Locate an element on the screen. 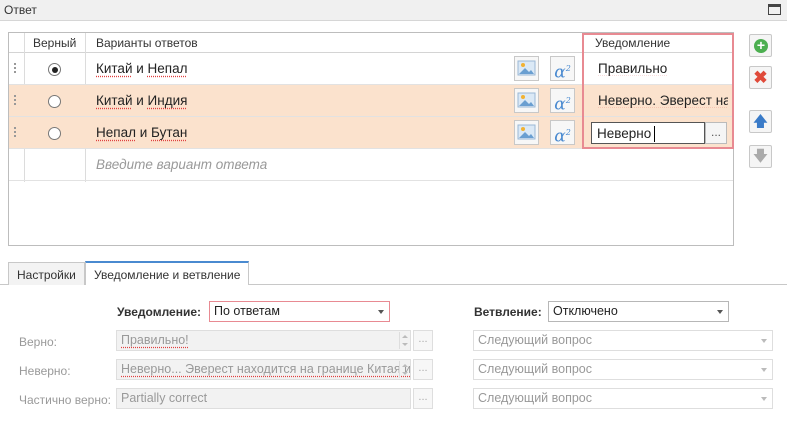  add-answer-button is located at coordinates (760, 45).